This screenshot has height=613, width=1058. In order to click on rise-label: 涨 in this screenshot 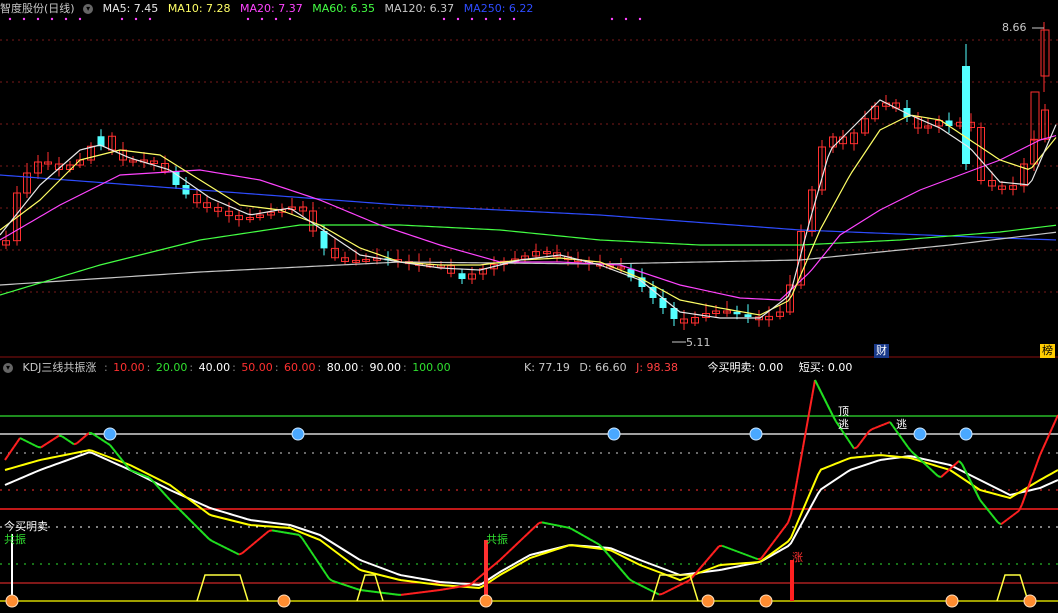, I will do `click(797, 557)`.